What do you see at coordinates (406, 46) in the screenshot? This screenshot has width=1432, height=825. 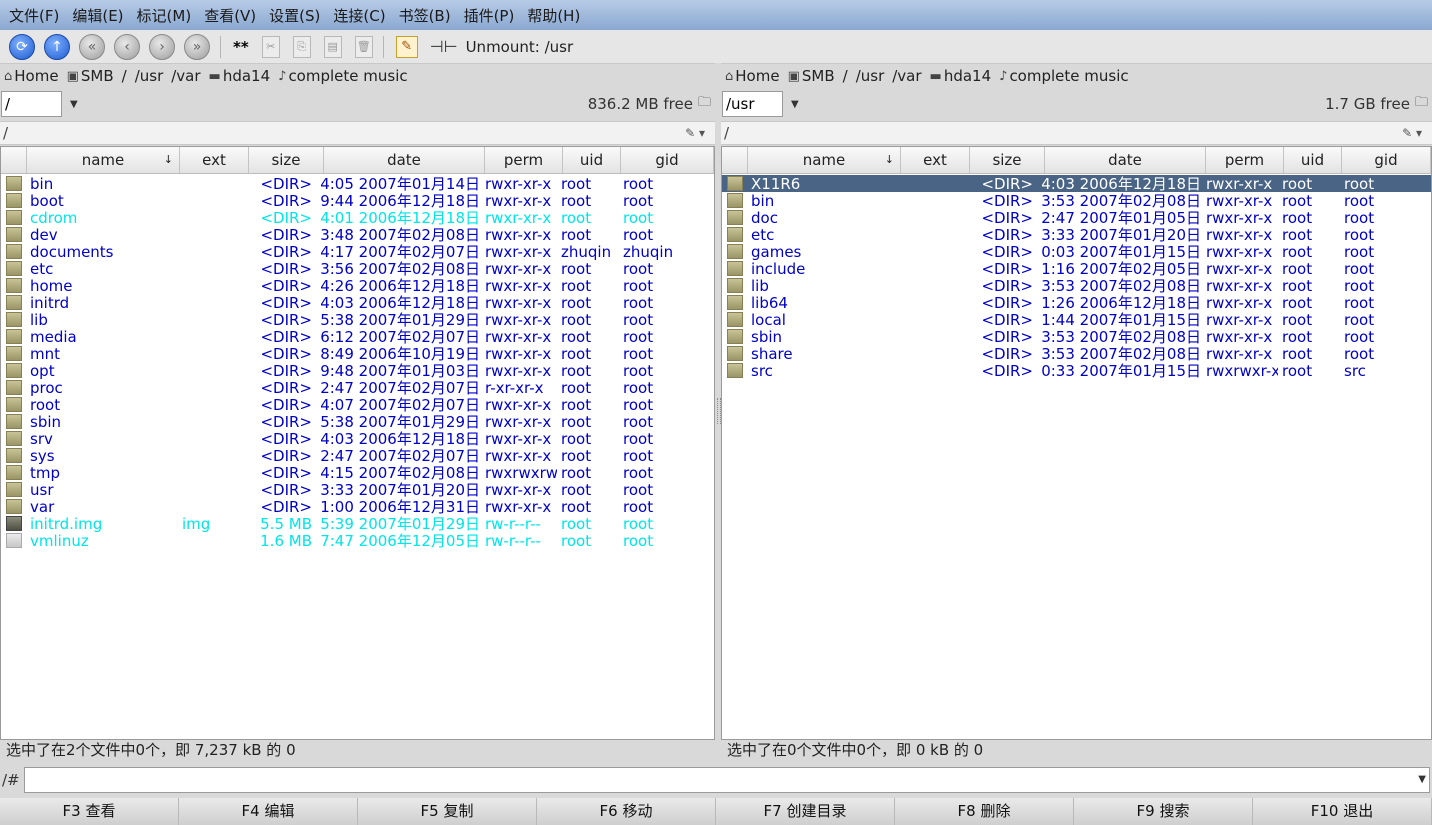 I see `edit-icon: ✎` at bounding box center [406, 46].